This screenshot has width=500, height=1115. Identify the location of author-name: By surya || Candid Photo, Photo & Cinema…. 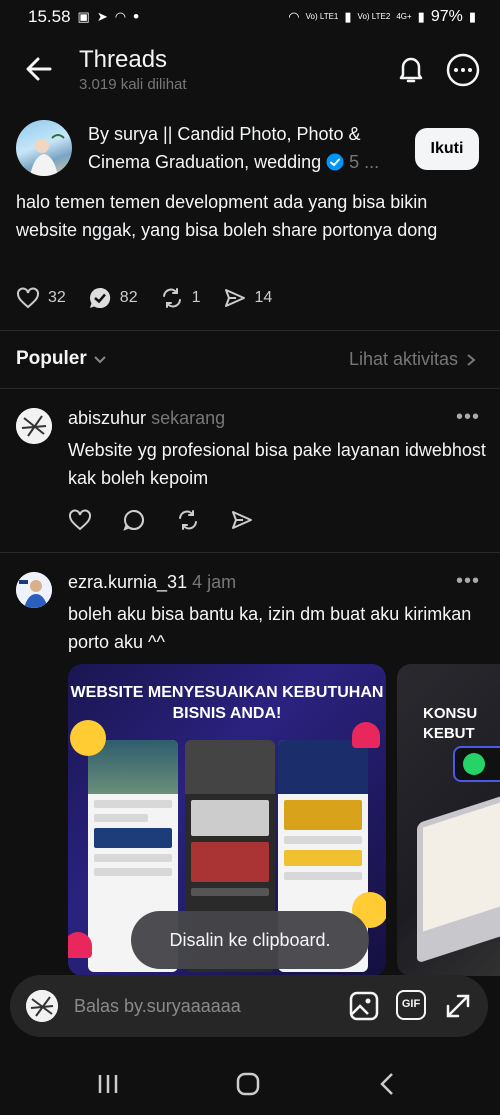
(248, 148).